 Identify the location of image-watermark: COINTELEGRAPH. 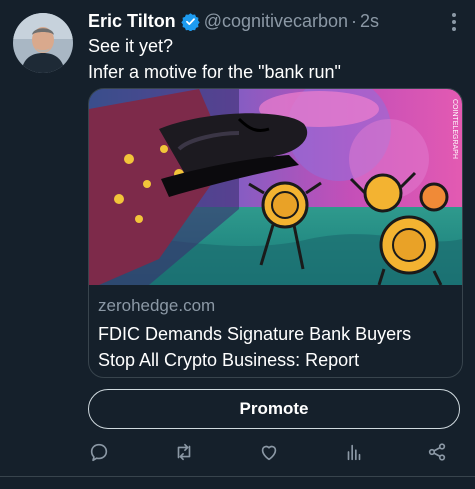
(454, 129).